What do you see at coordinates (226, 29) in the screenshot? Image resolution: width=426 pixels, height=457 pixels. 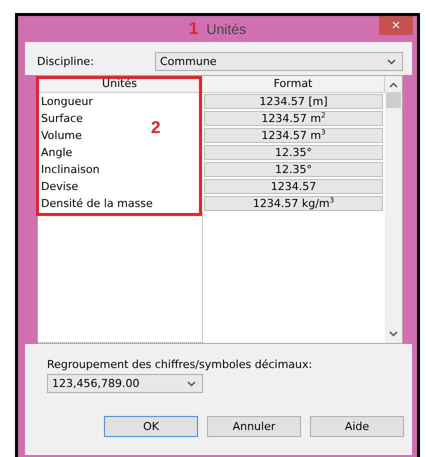 I see `window-title: Unités` at bounding box center [226, 29].